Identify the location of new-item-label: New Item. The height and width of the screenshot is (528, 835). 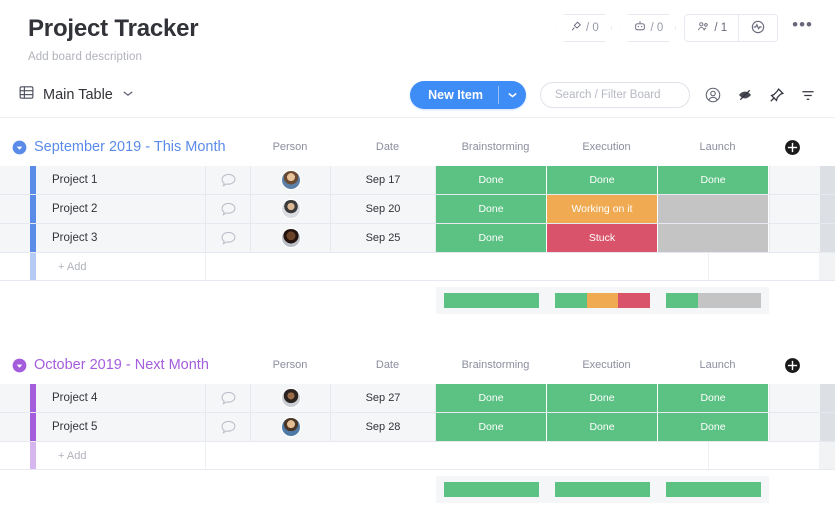
(455, 95).